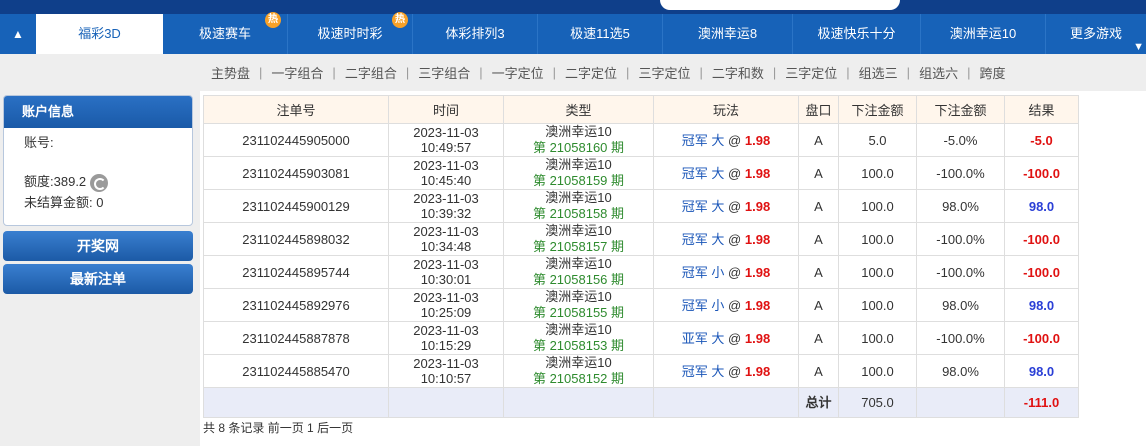  What do you see at coordinates (992, 72) in the screenshot?
I see `subnav-item: 跨度` at bounding box center [992, 72].